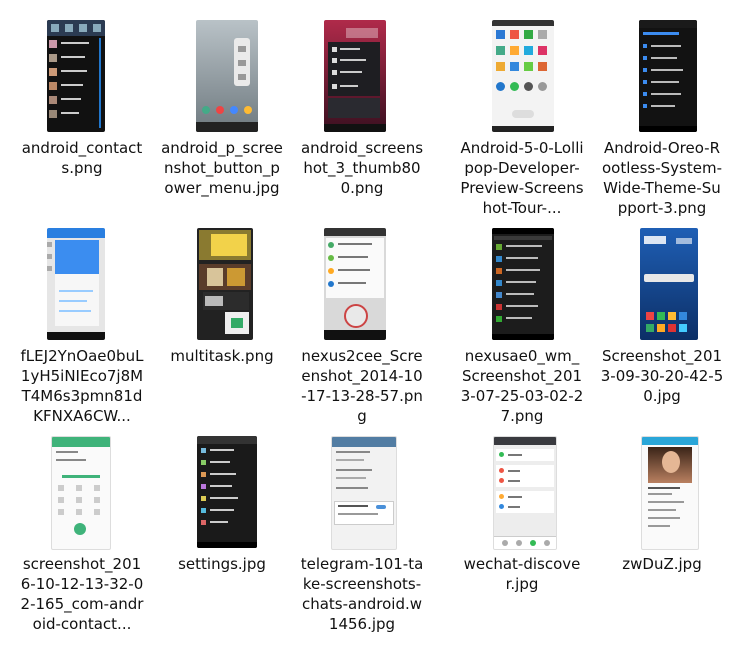 This screenshot has width=742, height=648. Describe the element at coordinates (662, 376) in the screenshot. I see `file-name: Screenshot_2013-09-30-20-42-50.jpg` at that location.